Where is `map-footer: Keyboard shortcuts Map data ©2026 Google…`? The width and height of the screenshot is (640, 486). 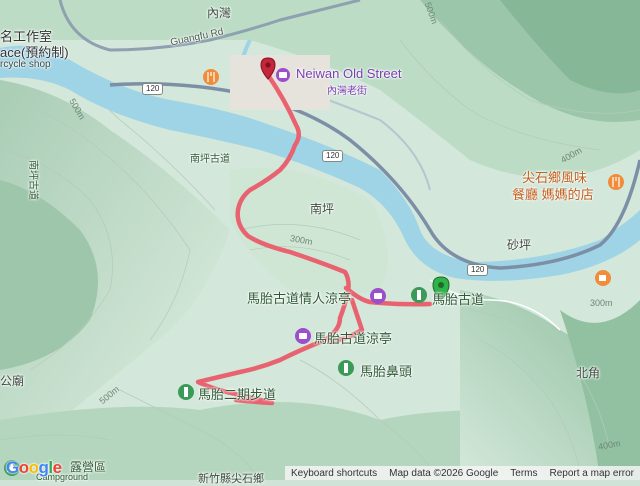 map-footer: Keyboard shortcuts Map data ©2026 Google… is located at coordinates (462, 473).